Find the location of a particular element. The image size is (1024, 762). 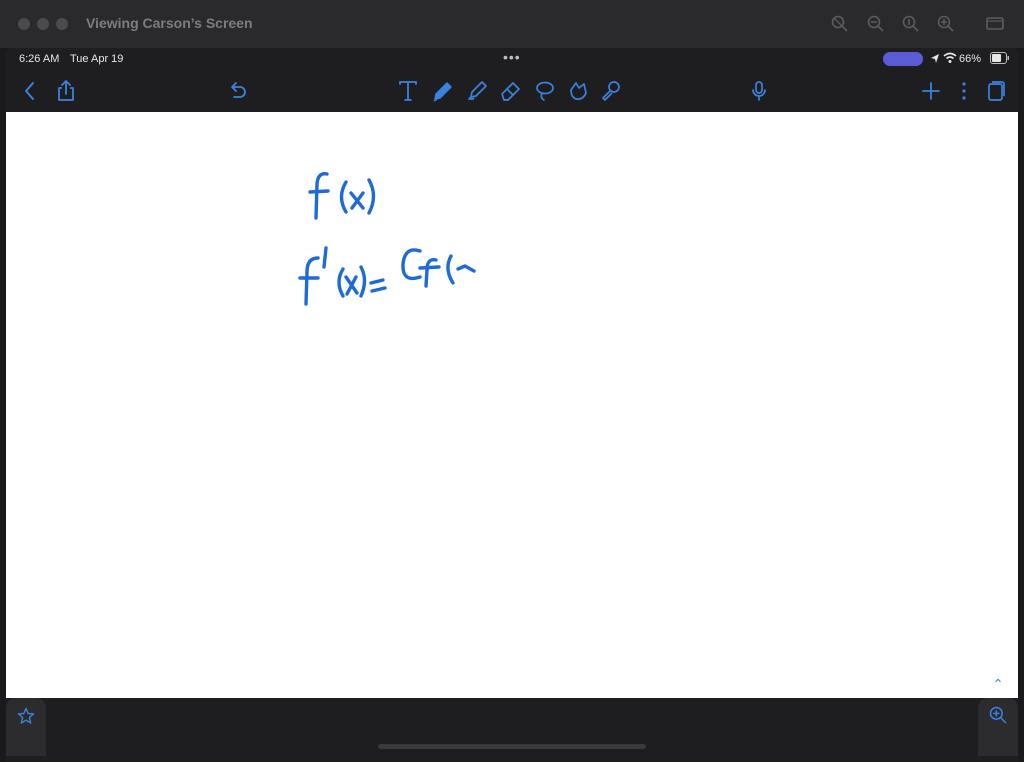

ipad-status-bar: 6:26 AM Tue Apr 19 ••• 66% is located at coordinates (512, 59).